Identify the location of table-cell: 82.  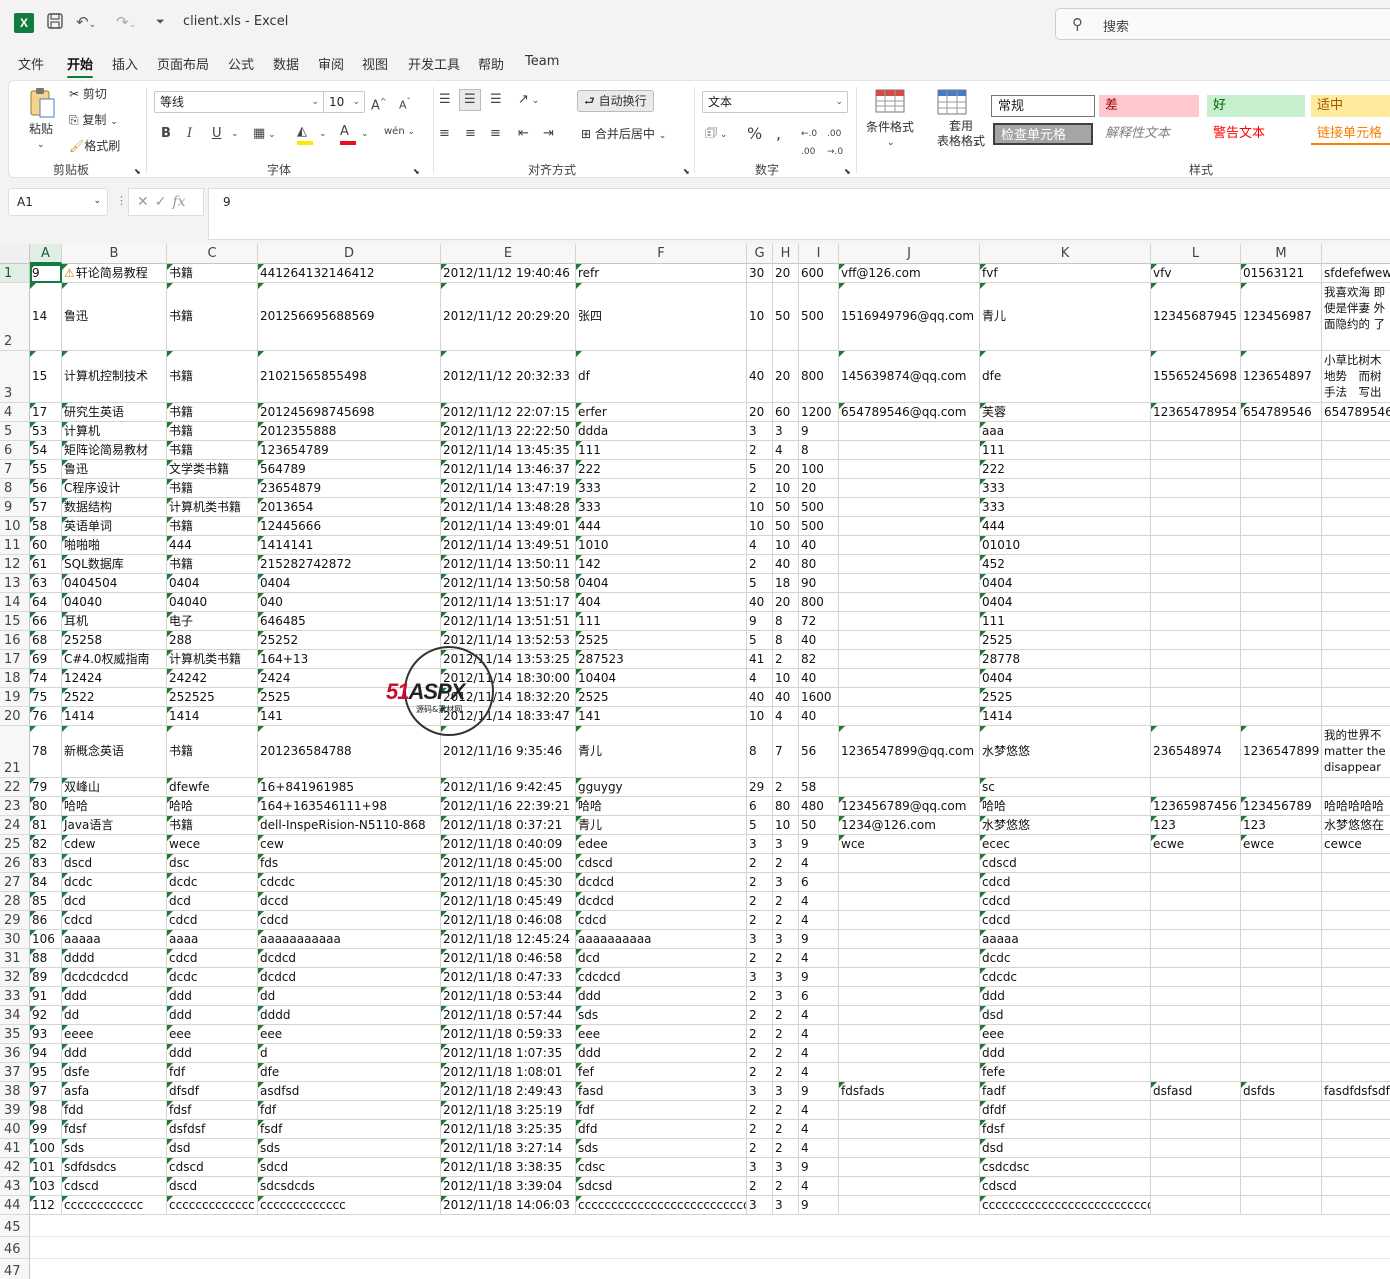
(819, 659).